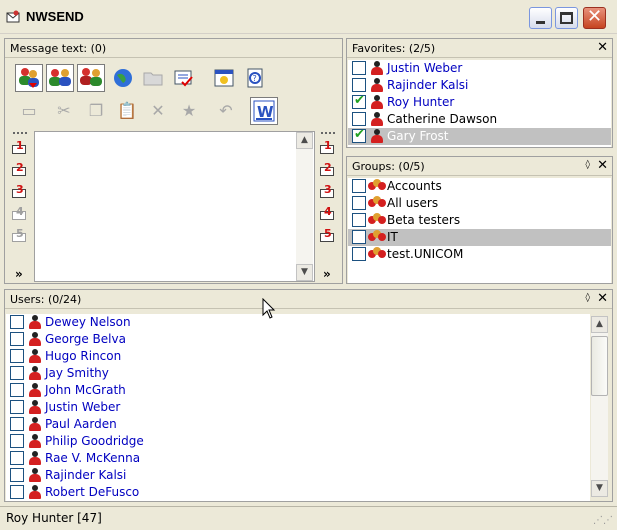 The image size is (617, 530). I want to click on user-row: Jay Smithy, so click(298, 373).